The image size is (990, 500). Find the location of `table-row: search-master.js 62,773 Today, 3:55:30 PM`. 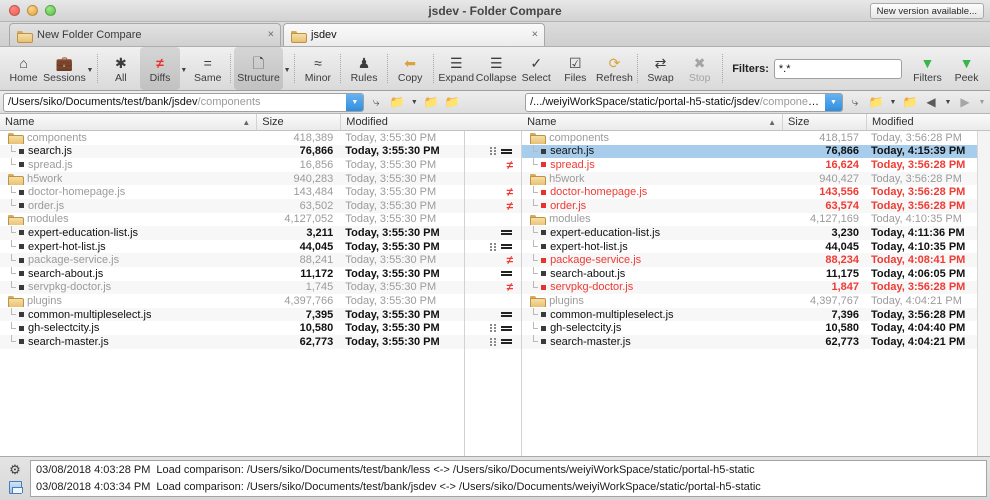

table-row: search-master.js 62,773 Today, 3:55:30 PM is located at coordinates (232, 341).